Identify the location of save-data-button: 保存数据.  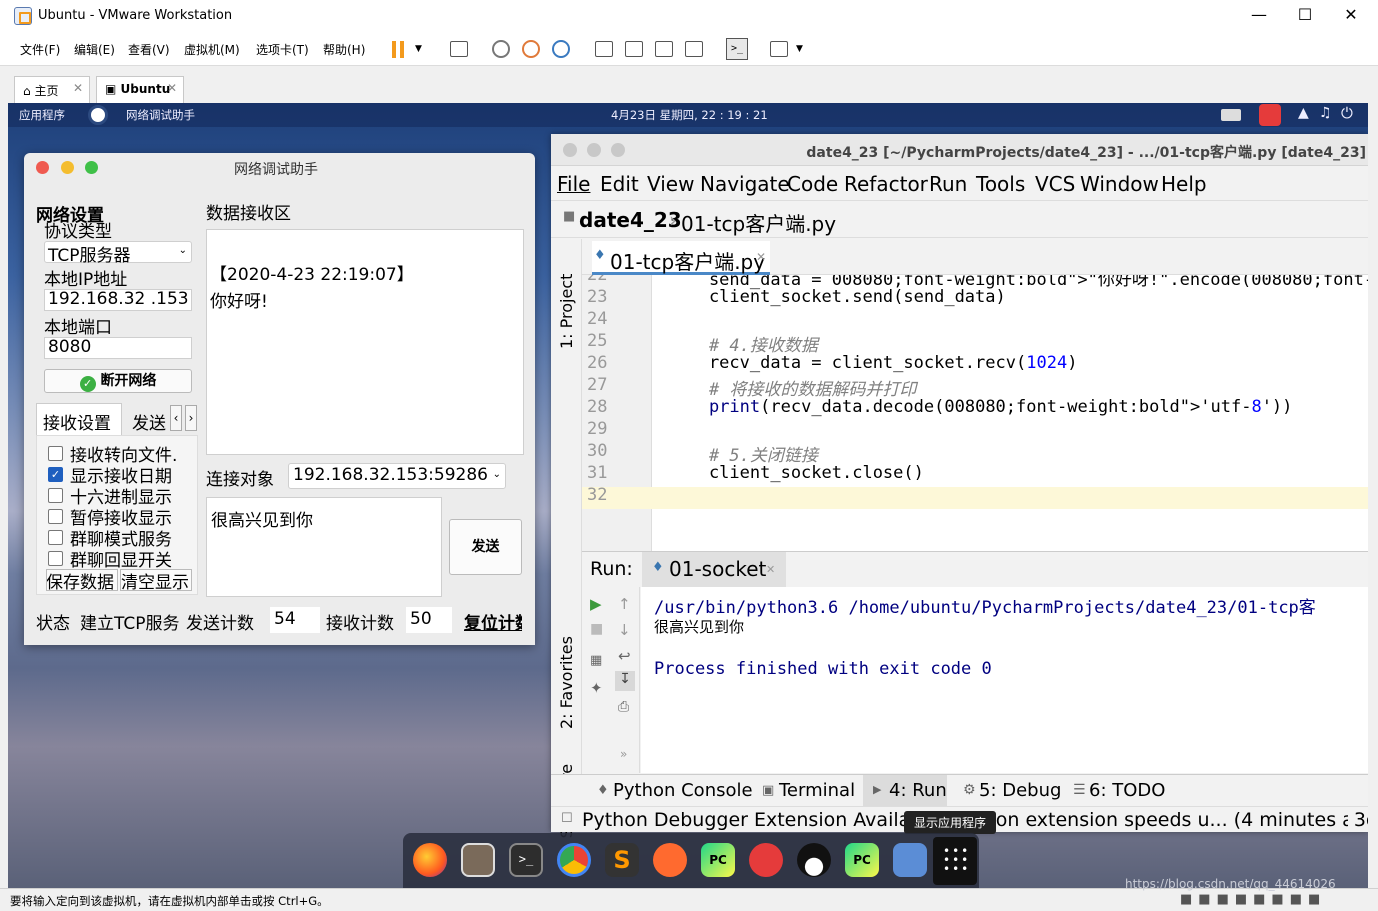
(82, 580).